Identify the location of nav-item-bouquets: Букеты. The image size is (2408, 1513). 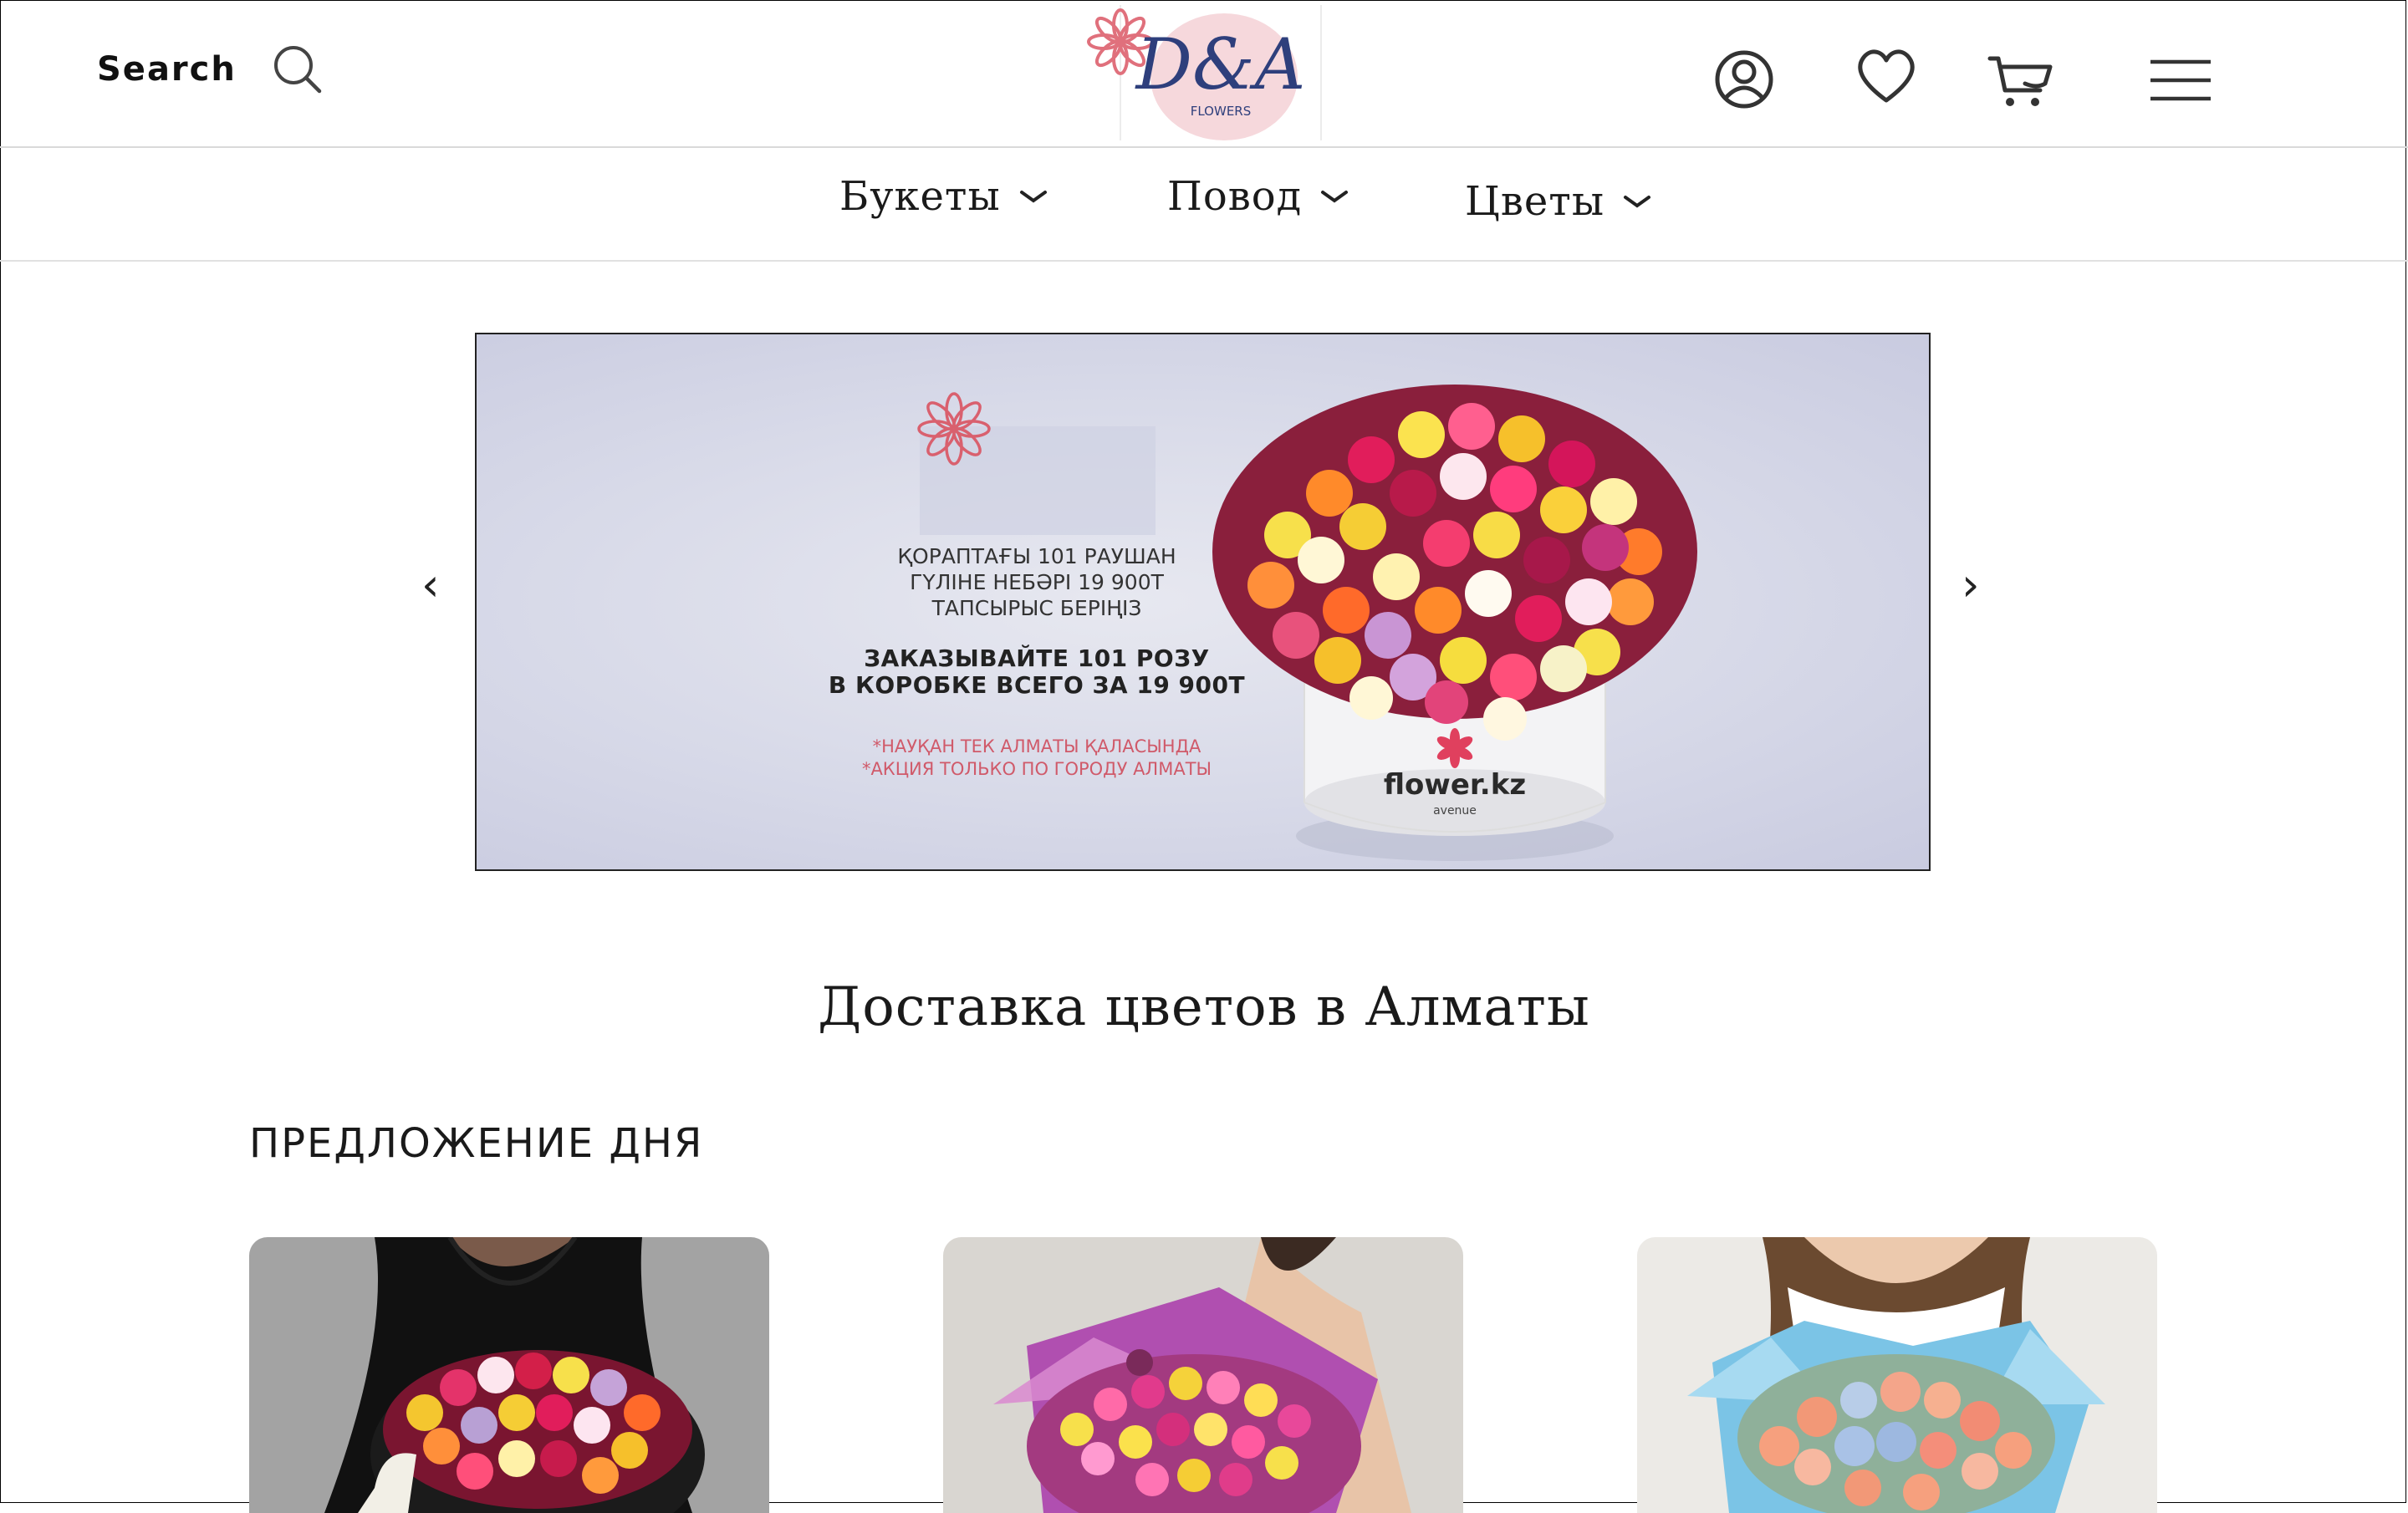
(944, 196).